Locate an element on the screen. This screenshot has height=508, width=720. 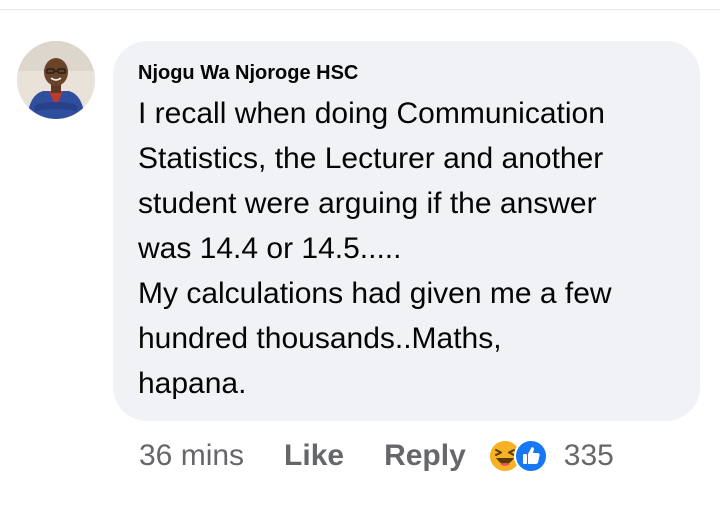
comment-text-line: hapana. is located at coordinates (192, 383).